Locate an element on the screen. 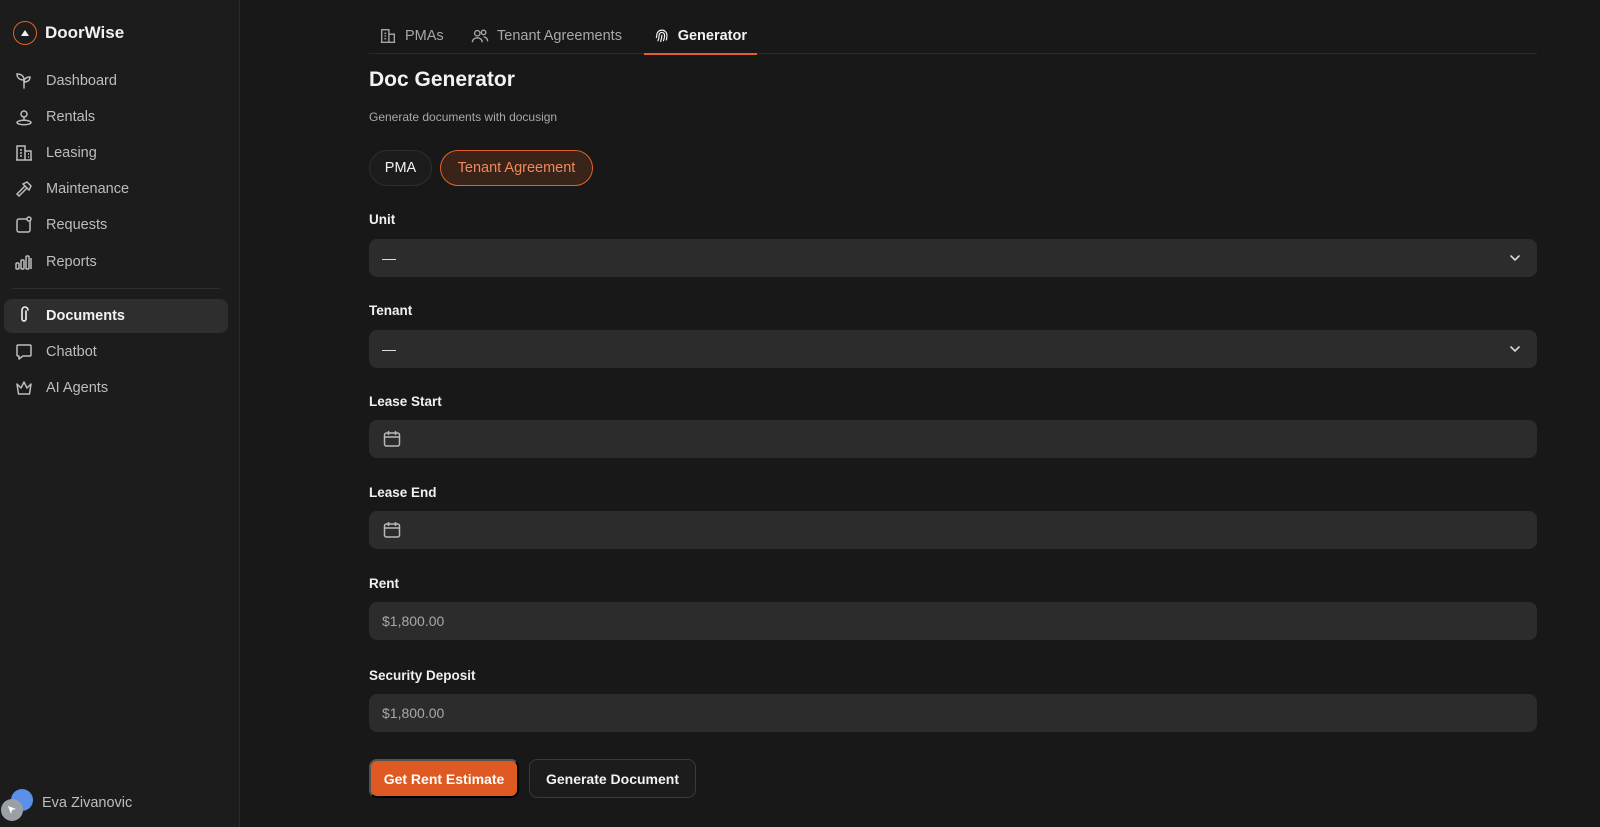  sidebar-item-label: AI Agents is located at coordinates (77, 388).